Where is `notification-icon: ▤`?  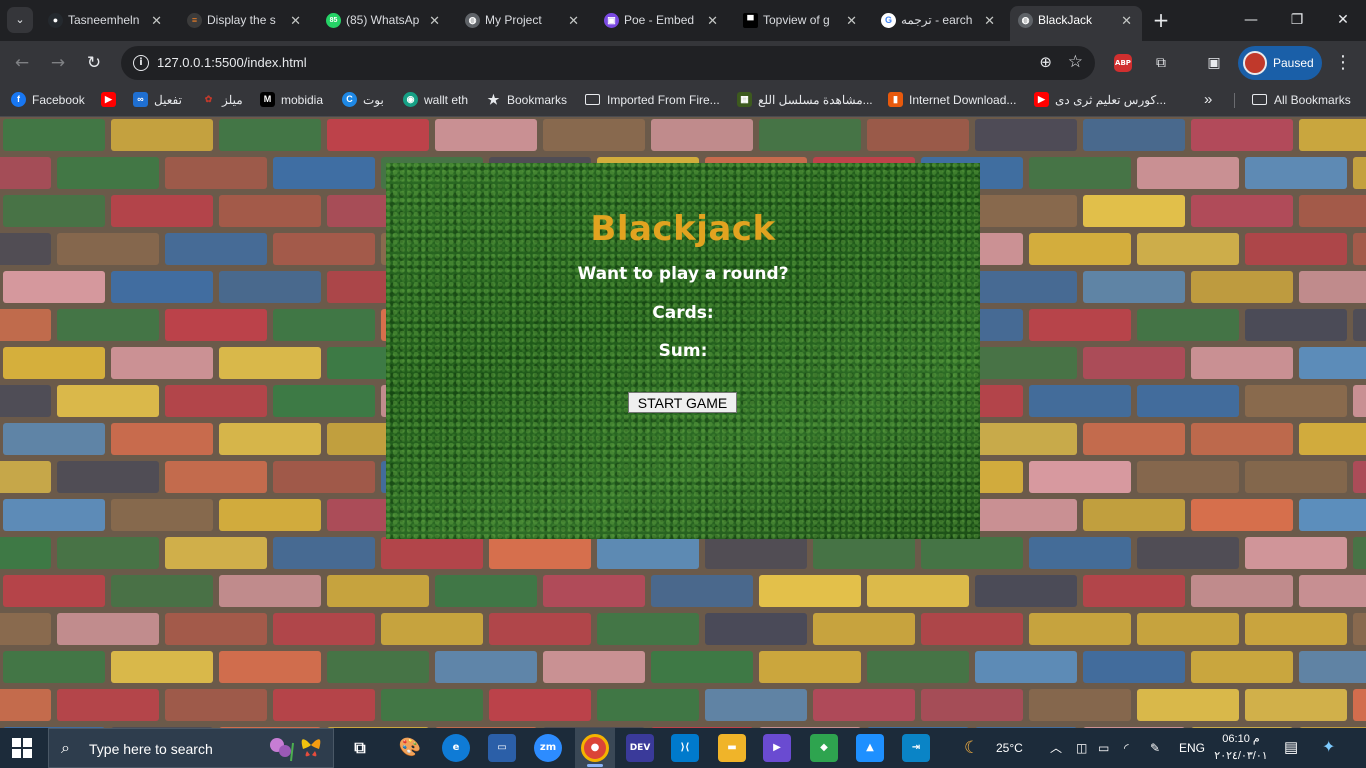 notification-icon: ▤ is located at coordinates (1291, 748).